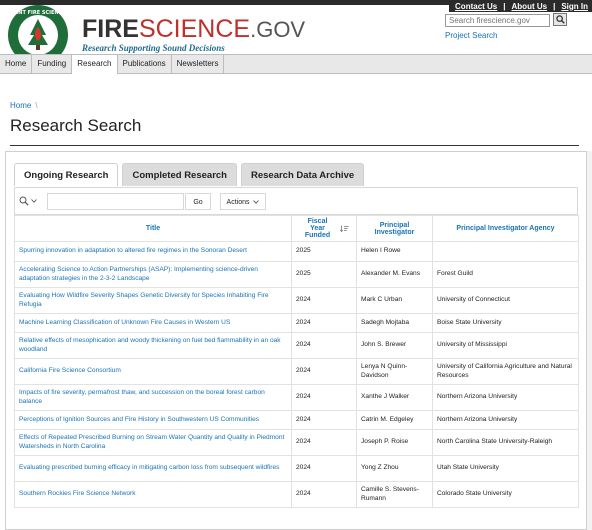 Image resolution: width=592 pixels, height=530 pixels. I want to click on cell-principal-investigator: Helen I Rowe, so click(394, 251).